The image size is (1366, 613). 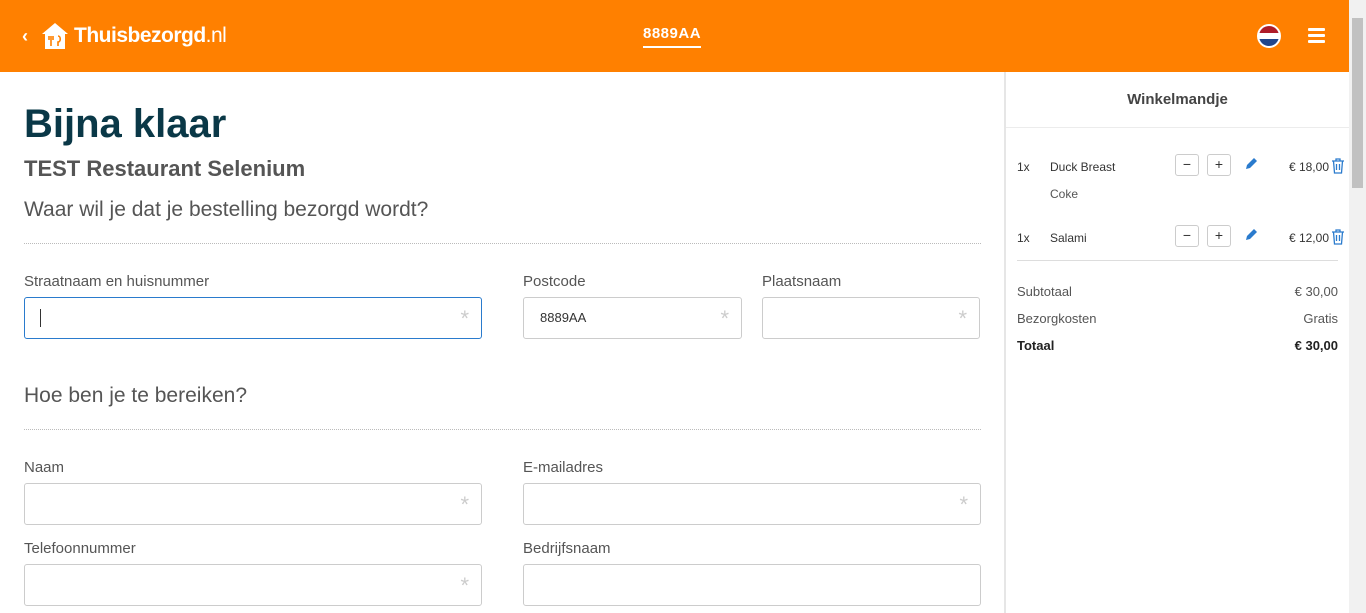 I want to click on subtotal-label: Subtotaal, so click(x=1044, y=291).